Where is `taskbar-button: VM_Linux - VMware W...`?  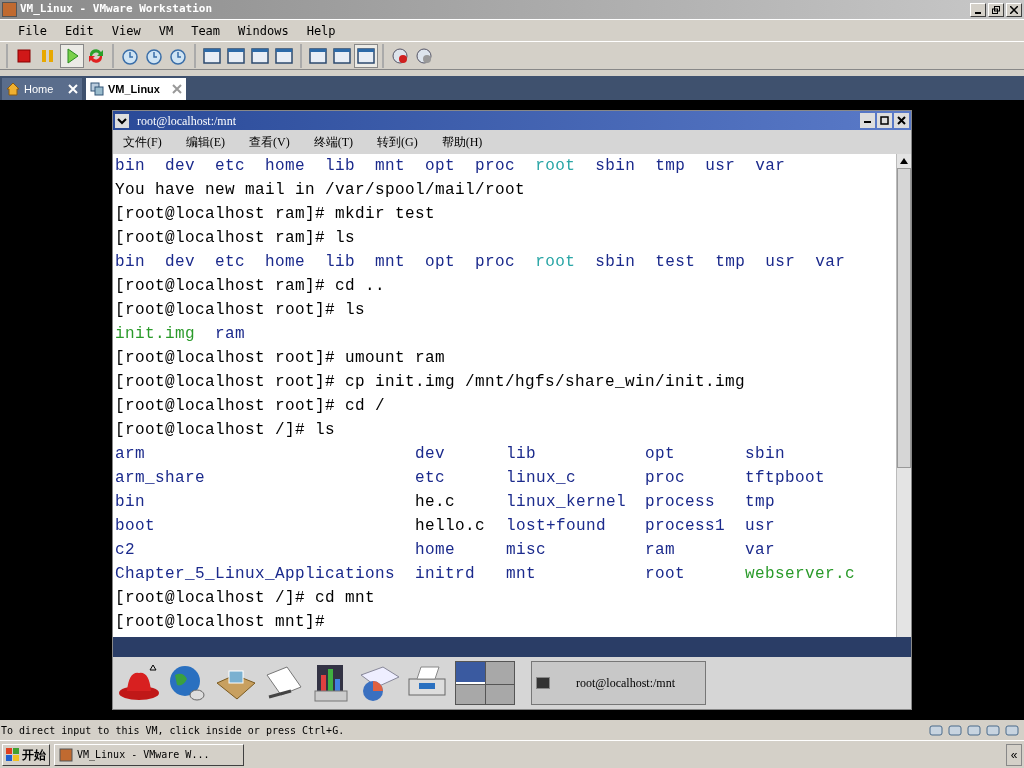 taskbar-button: VM_Linux - VMware W... is located at coordinates (149, 754).